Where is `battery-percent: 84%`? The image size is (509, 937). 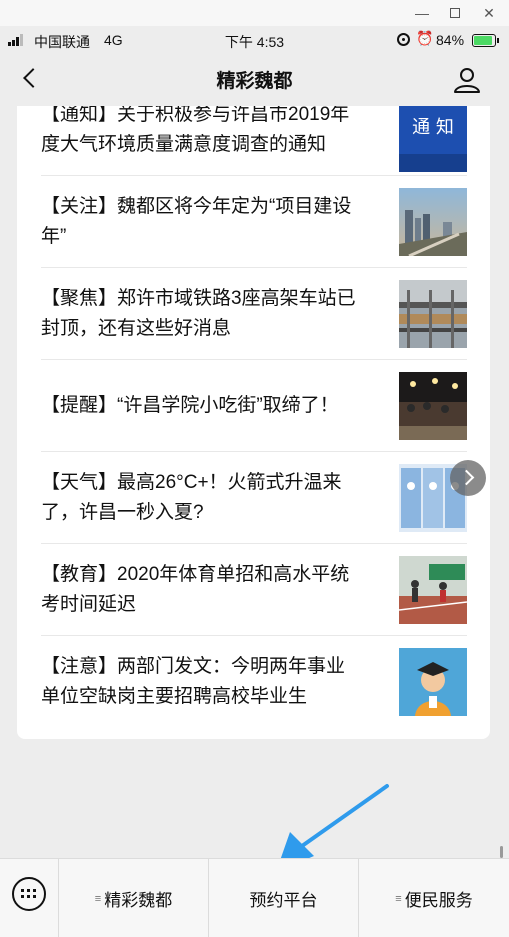
battery-percent: 84% is located at coordinates (450, 40).